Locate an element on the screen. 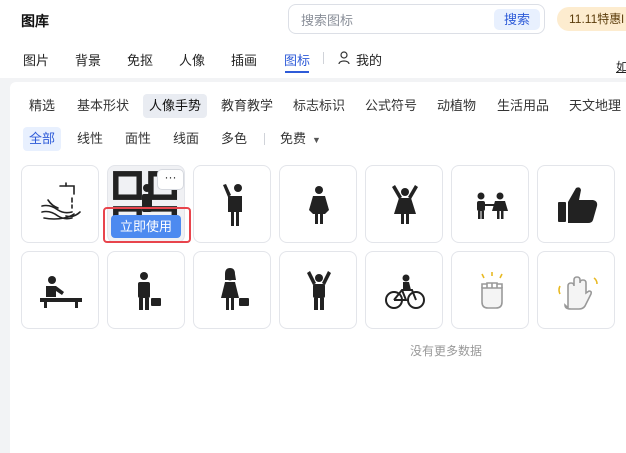 The height and width of the screenshot is (453, 626). style-filled: 面性 is located at coordinates (138, 139).